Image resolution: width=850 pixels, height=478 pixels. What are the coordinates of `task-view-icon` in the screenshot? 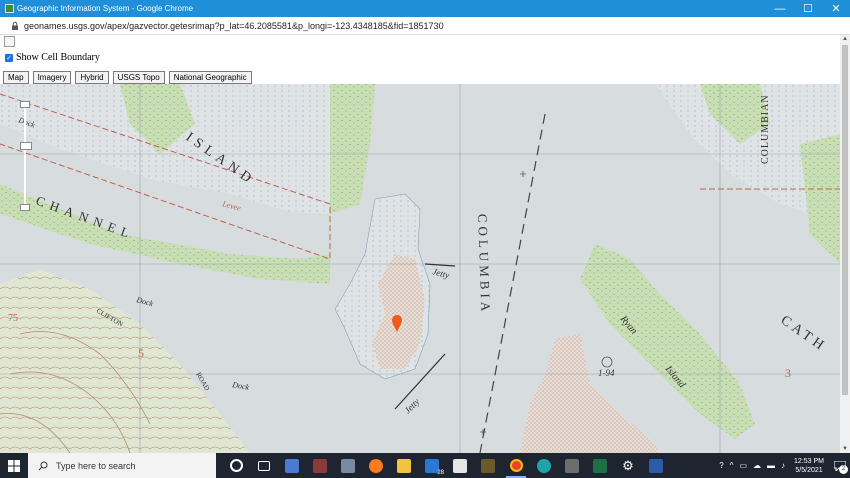 It's located at (264, 465).